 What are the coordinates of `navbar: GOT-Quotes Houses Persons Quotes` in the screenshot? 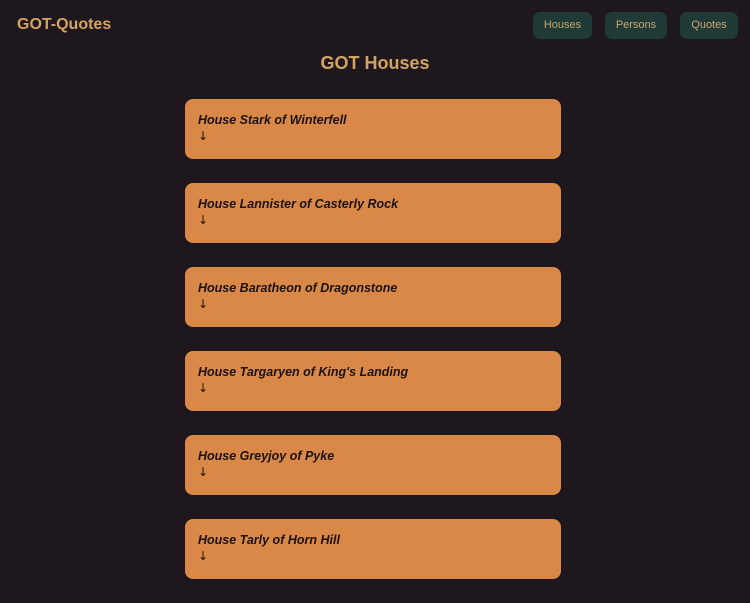 It's located at (375, 26).